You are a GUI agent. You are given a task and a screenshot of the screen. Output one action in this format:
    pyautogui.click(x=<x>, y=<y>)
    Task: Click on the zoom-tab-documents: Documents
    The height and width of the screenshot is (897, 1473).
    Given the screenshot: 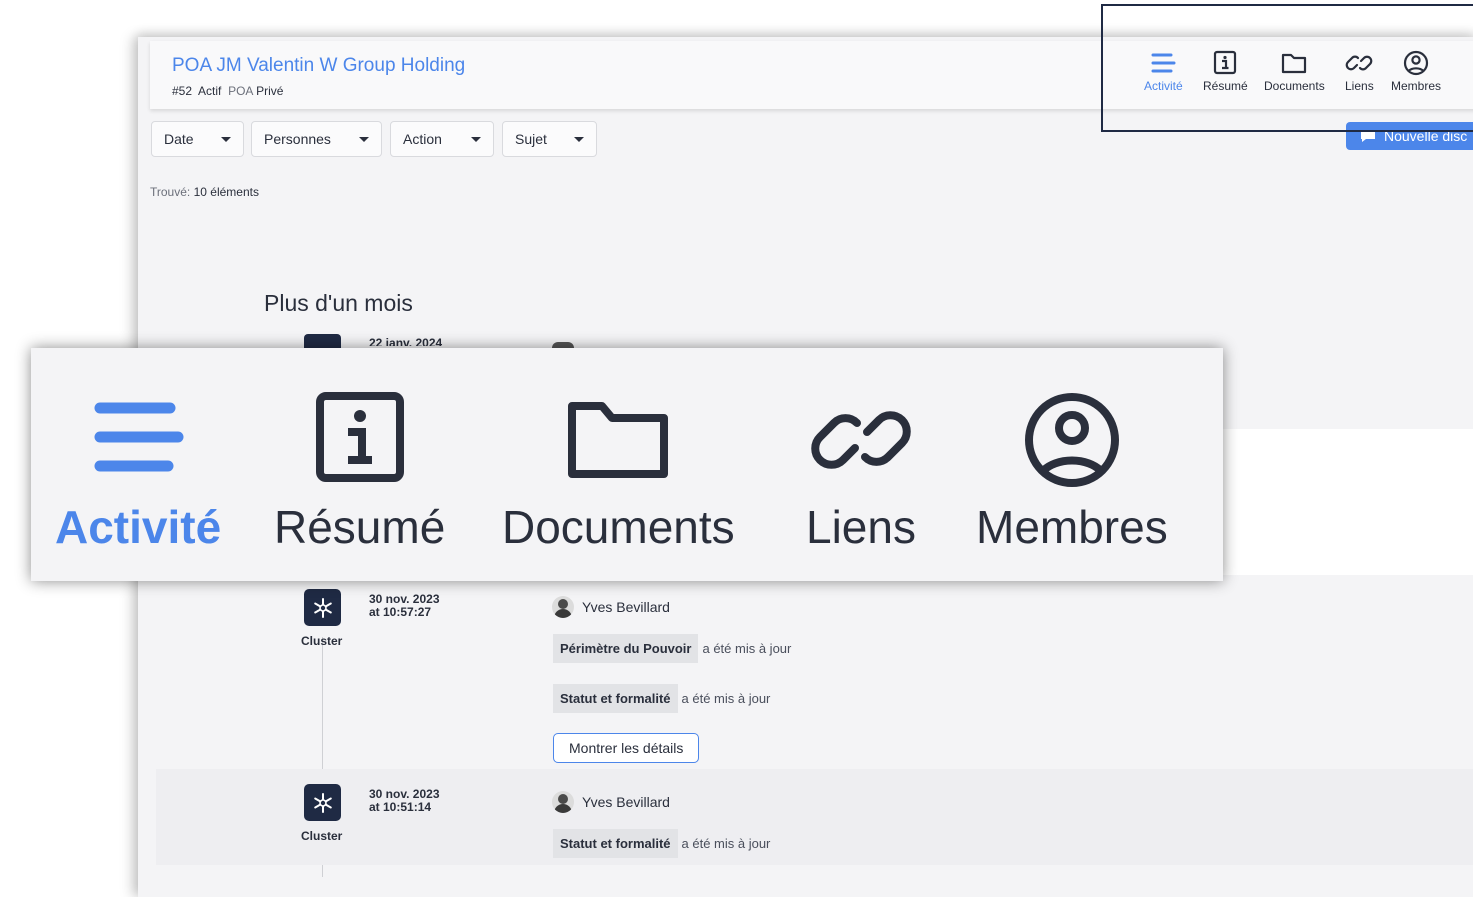 What is the action you would take?
    pyautogui.click(x=618, y=471)
    